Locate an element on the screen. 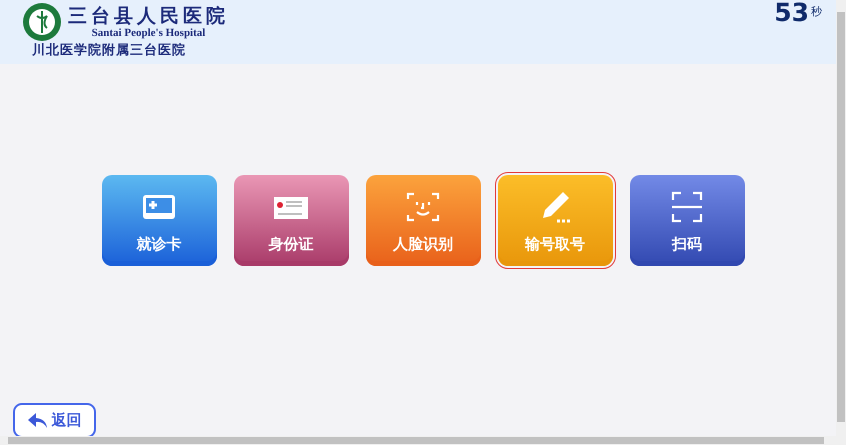  affiliation-text: 川北医学院附属三台医院 is located at coordinates (109, 51).